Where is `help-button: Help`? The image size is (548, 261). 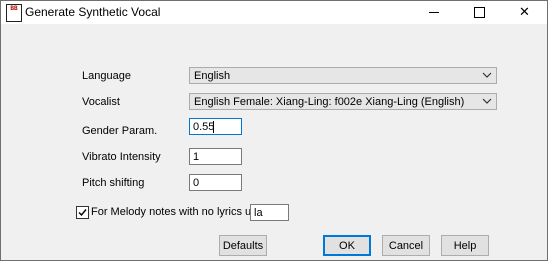 help-button: Help is located at coordinates (465, 245).